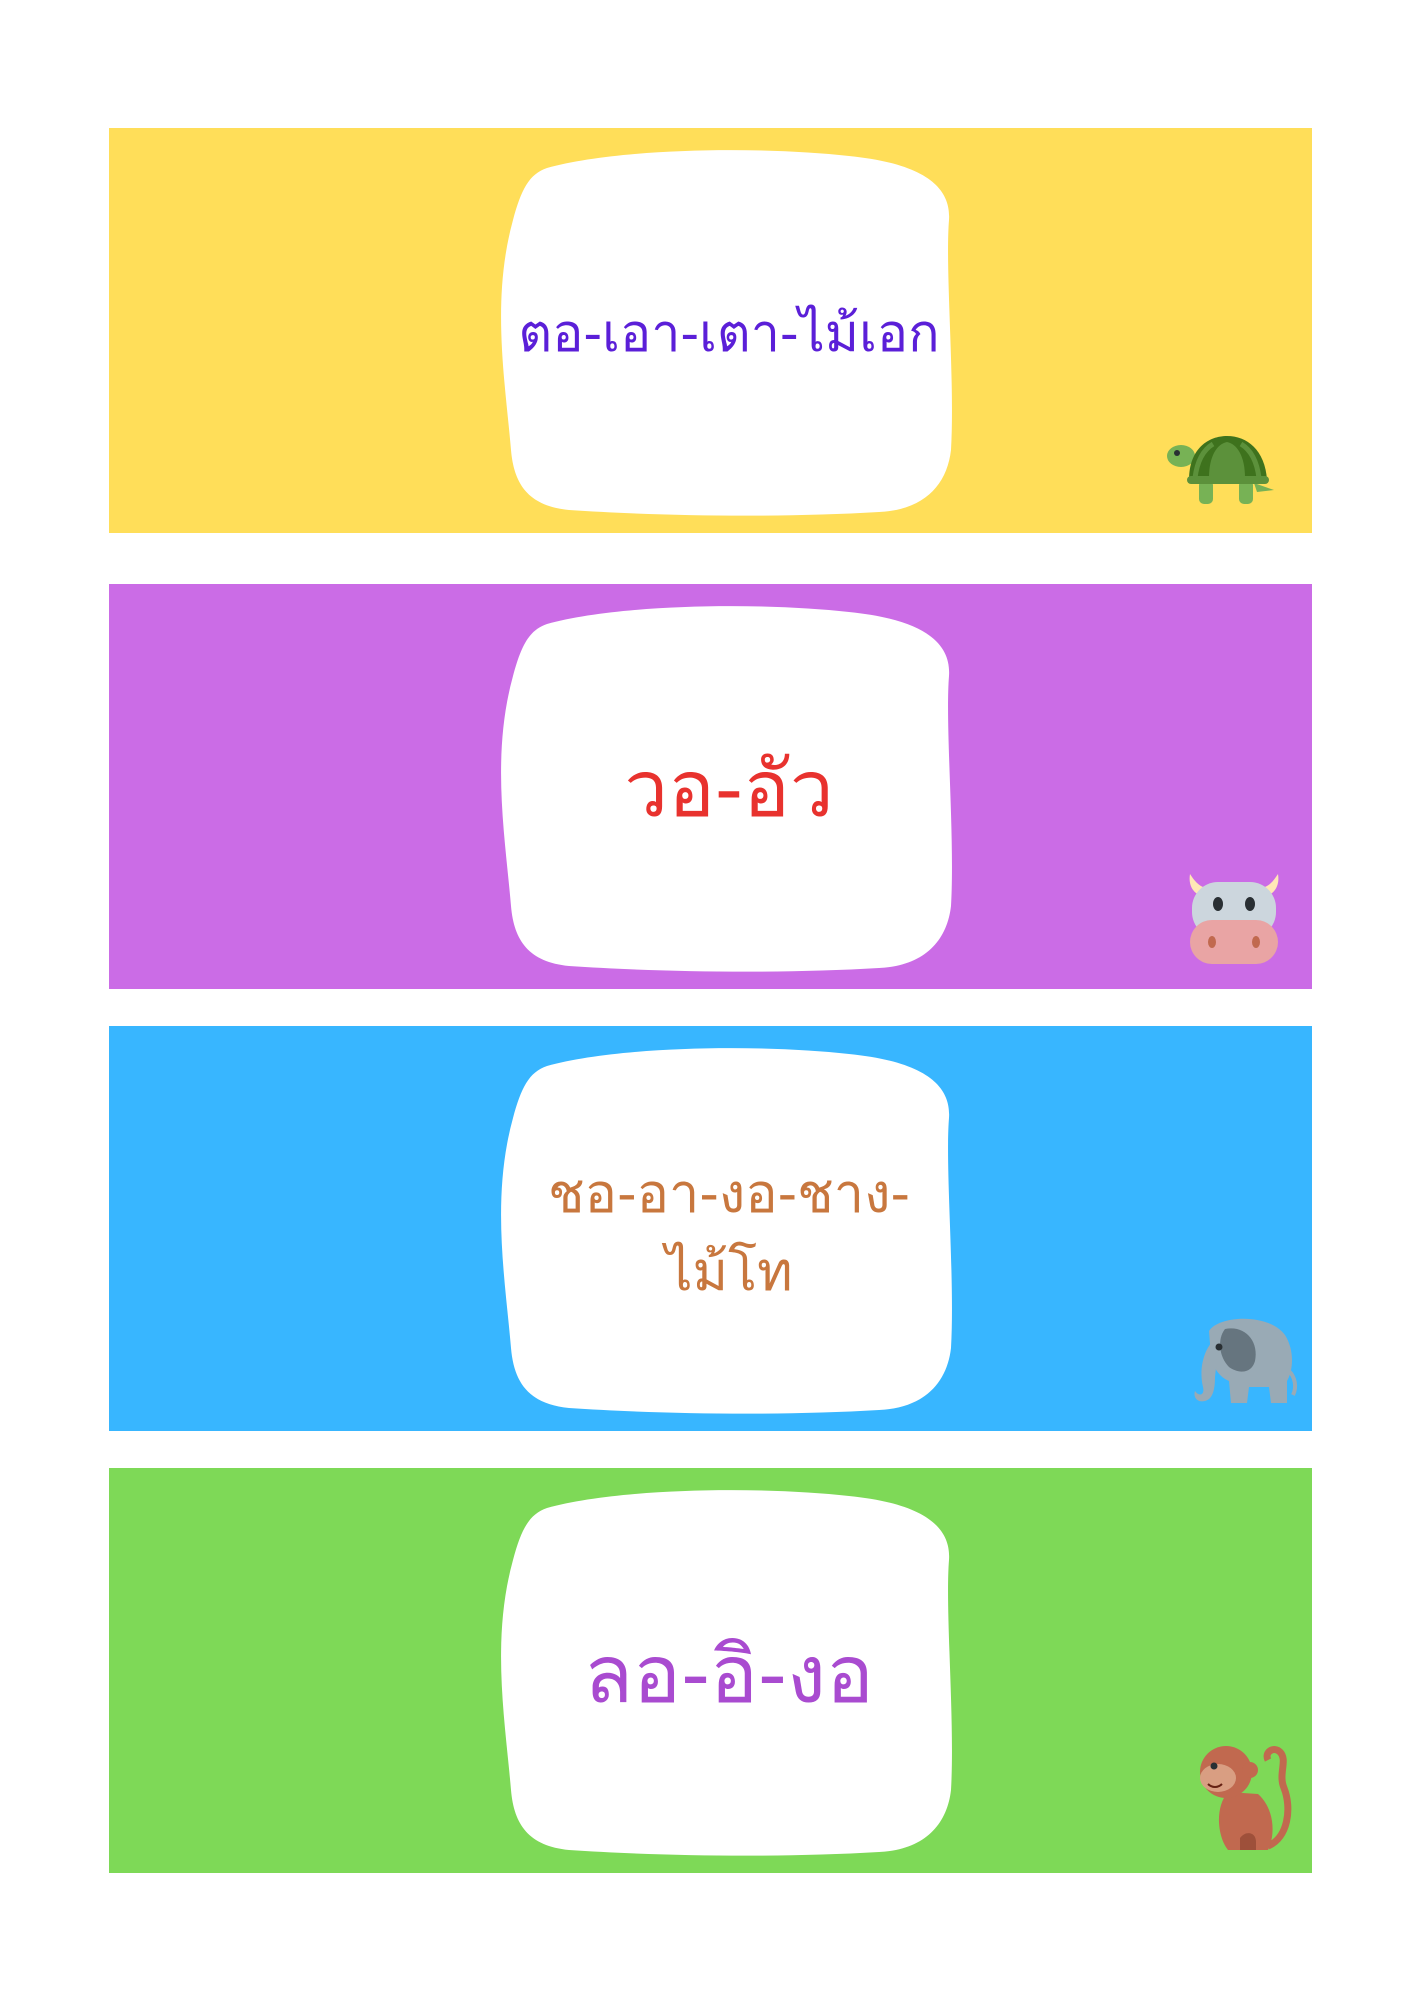 This screenshot has height=2000, width=1414. What do you see at coordinates (1246, 1798) in the screenshot?
I see `monkey-icon` at bounding box center [1246, 1798].